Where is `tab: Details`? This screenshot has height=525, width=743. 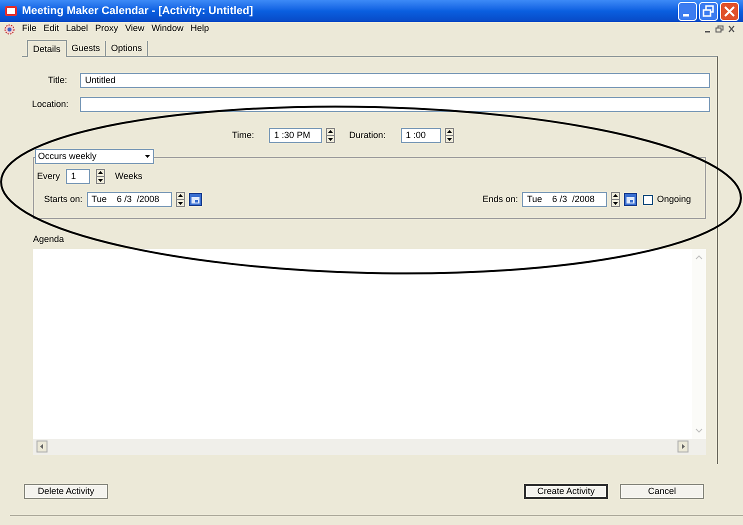
tab: Details is located at coordinates (47, 48).